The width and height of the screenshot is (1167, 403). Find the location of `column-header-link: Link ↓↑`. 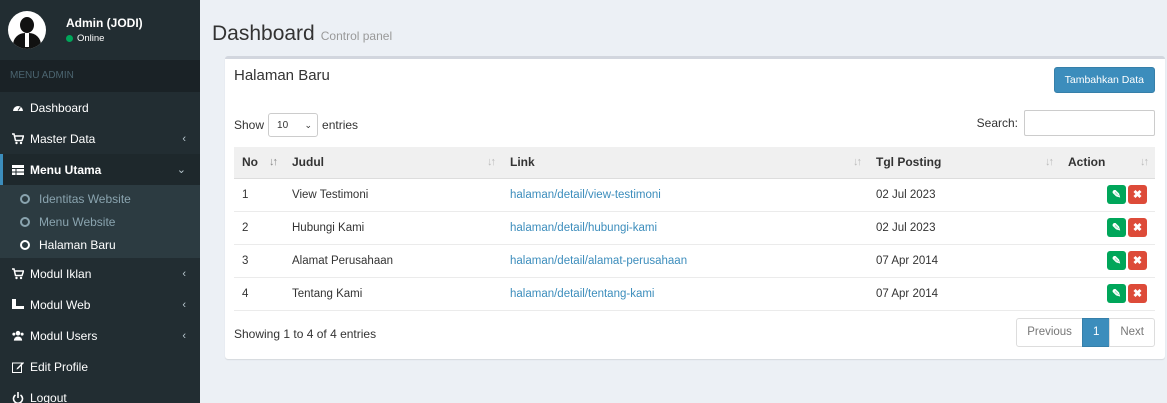

column-header-link: Link ↓↑ is located at coordinates (685, 163).